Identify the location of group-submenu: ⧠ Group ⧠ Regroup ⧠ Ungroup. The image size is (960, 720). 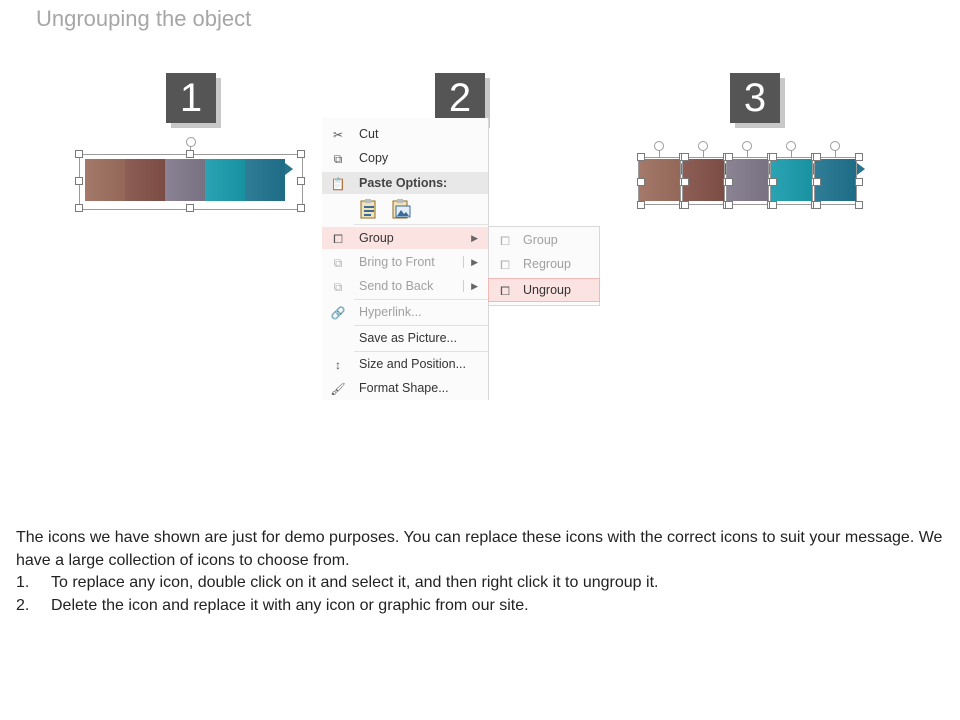
(544, 266).